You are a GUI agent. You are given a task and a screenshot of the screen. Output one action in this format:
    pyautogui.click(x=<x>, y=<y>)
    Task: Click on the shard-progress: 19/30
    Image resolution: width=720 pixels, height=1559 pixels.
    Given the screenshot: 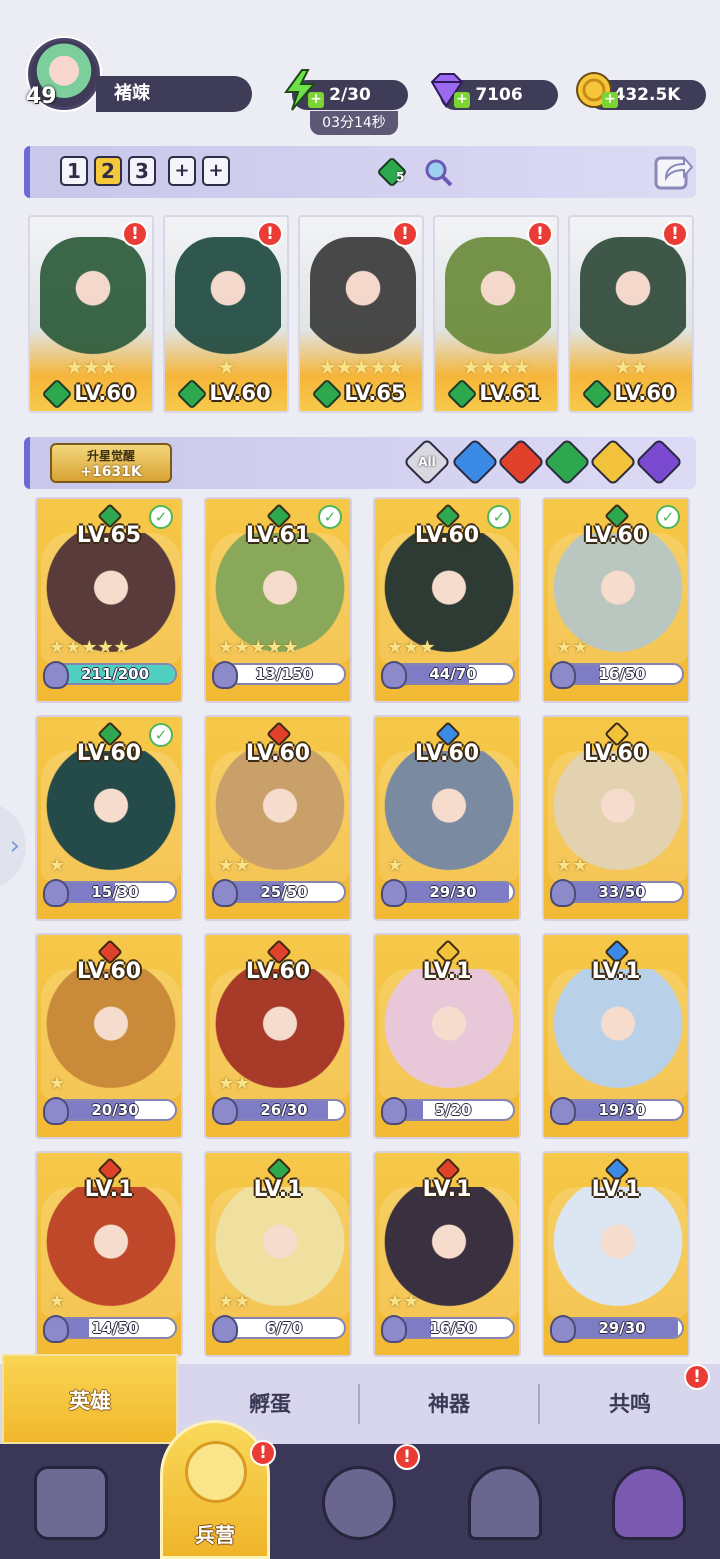 What is the action you would take?
    pyautogui.click(x=622, y=1110)
    